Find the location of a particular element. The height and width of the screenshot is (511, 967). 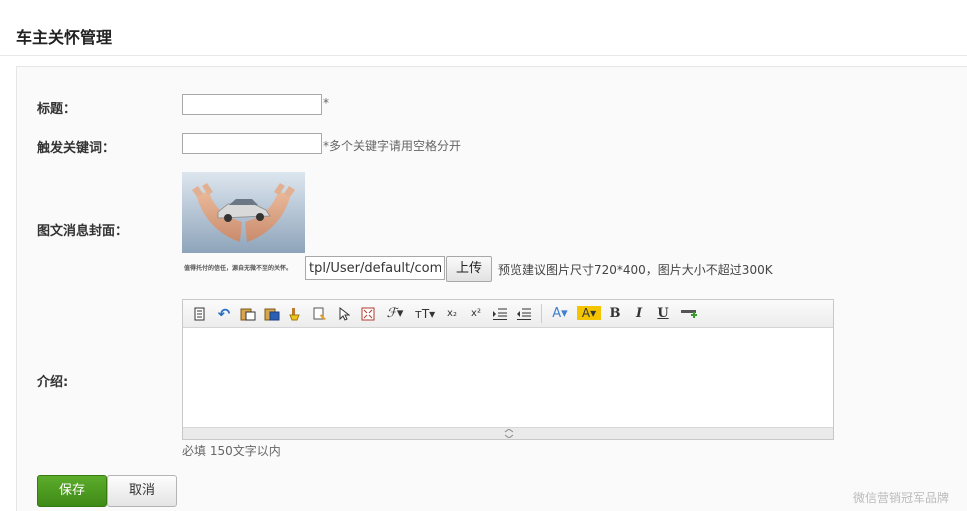

clear-format-icon is located at coordinates (296, 313).